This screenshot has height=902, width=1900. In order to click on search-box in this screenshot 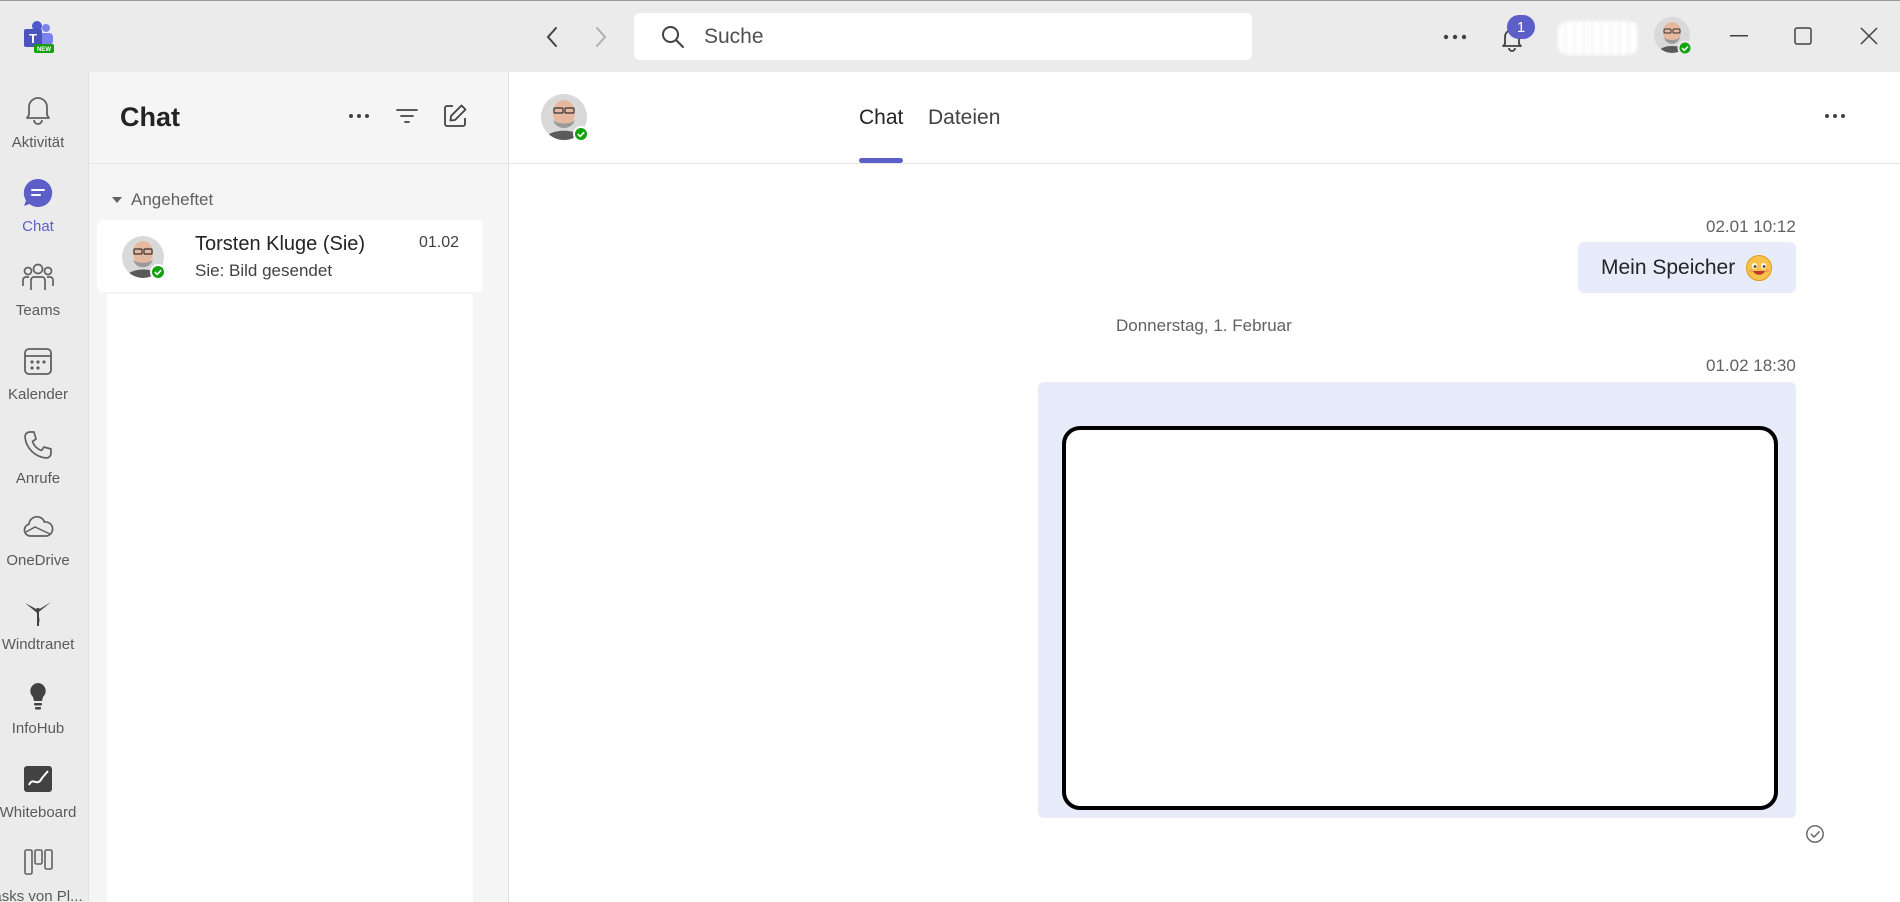, I will do `click(943, 36)`.